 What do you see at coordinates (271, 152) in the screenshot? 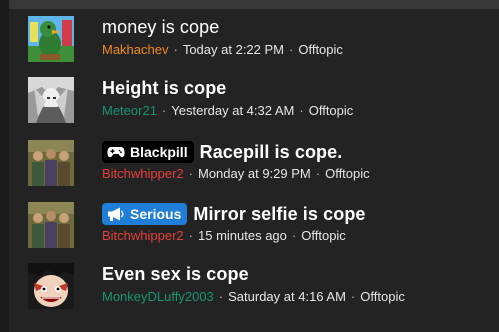
I see `thread-title: Racepill is cope.` at bounding box center [271, 152].